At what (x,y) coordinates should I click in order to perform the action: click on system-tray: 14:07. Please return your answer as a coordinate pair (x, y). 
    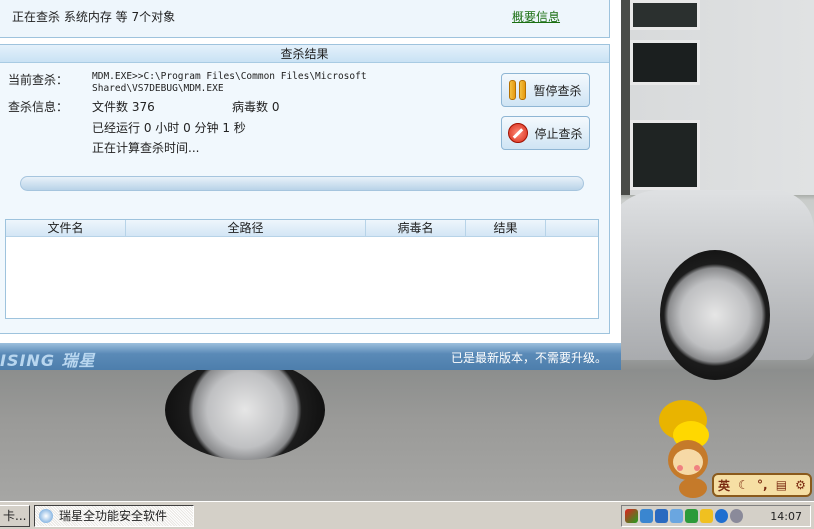
    Looking at the image, I should click on (716, 516).